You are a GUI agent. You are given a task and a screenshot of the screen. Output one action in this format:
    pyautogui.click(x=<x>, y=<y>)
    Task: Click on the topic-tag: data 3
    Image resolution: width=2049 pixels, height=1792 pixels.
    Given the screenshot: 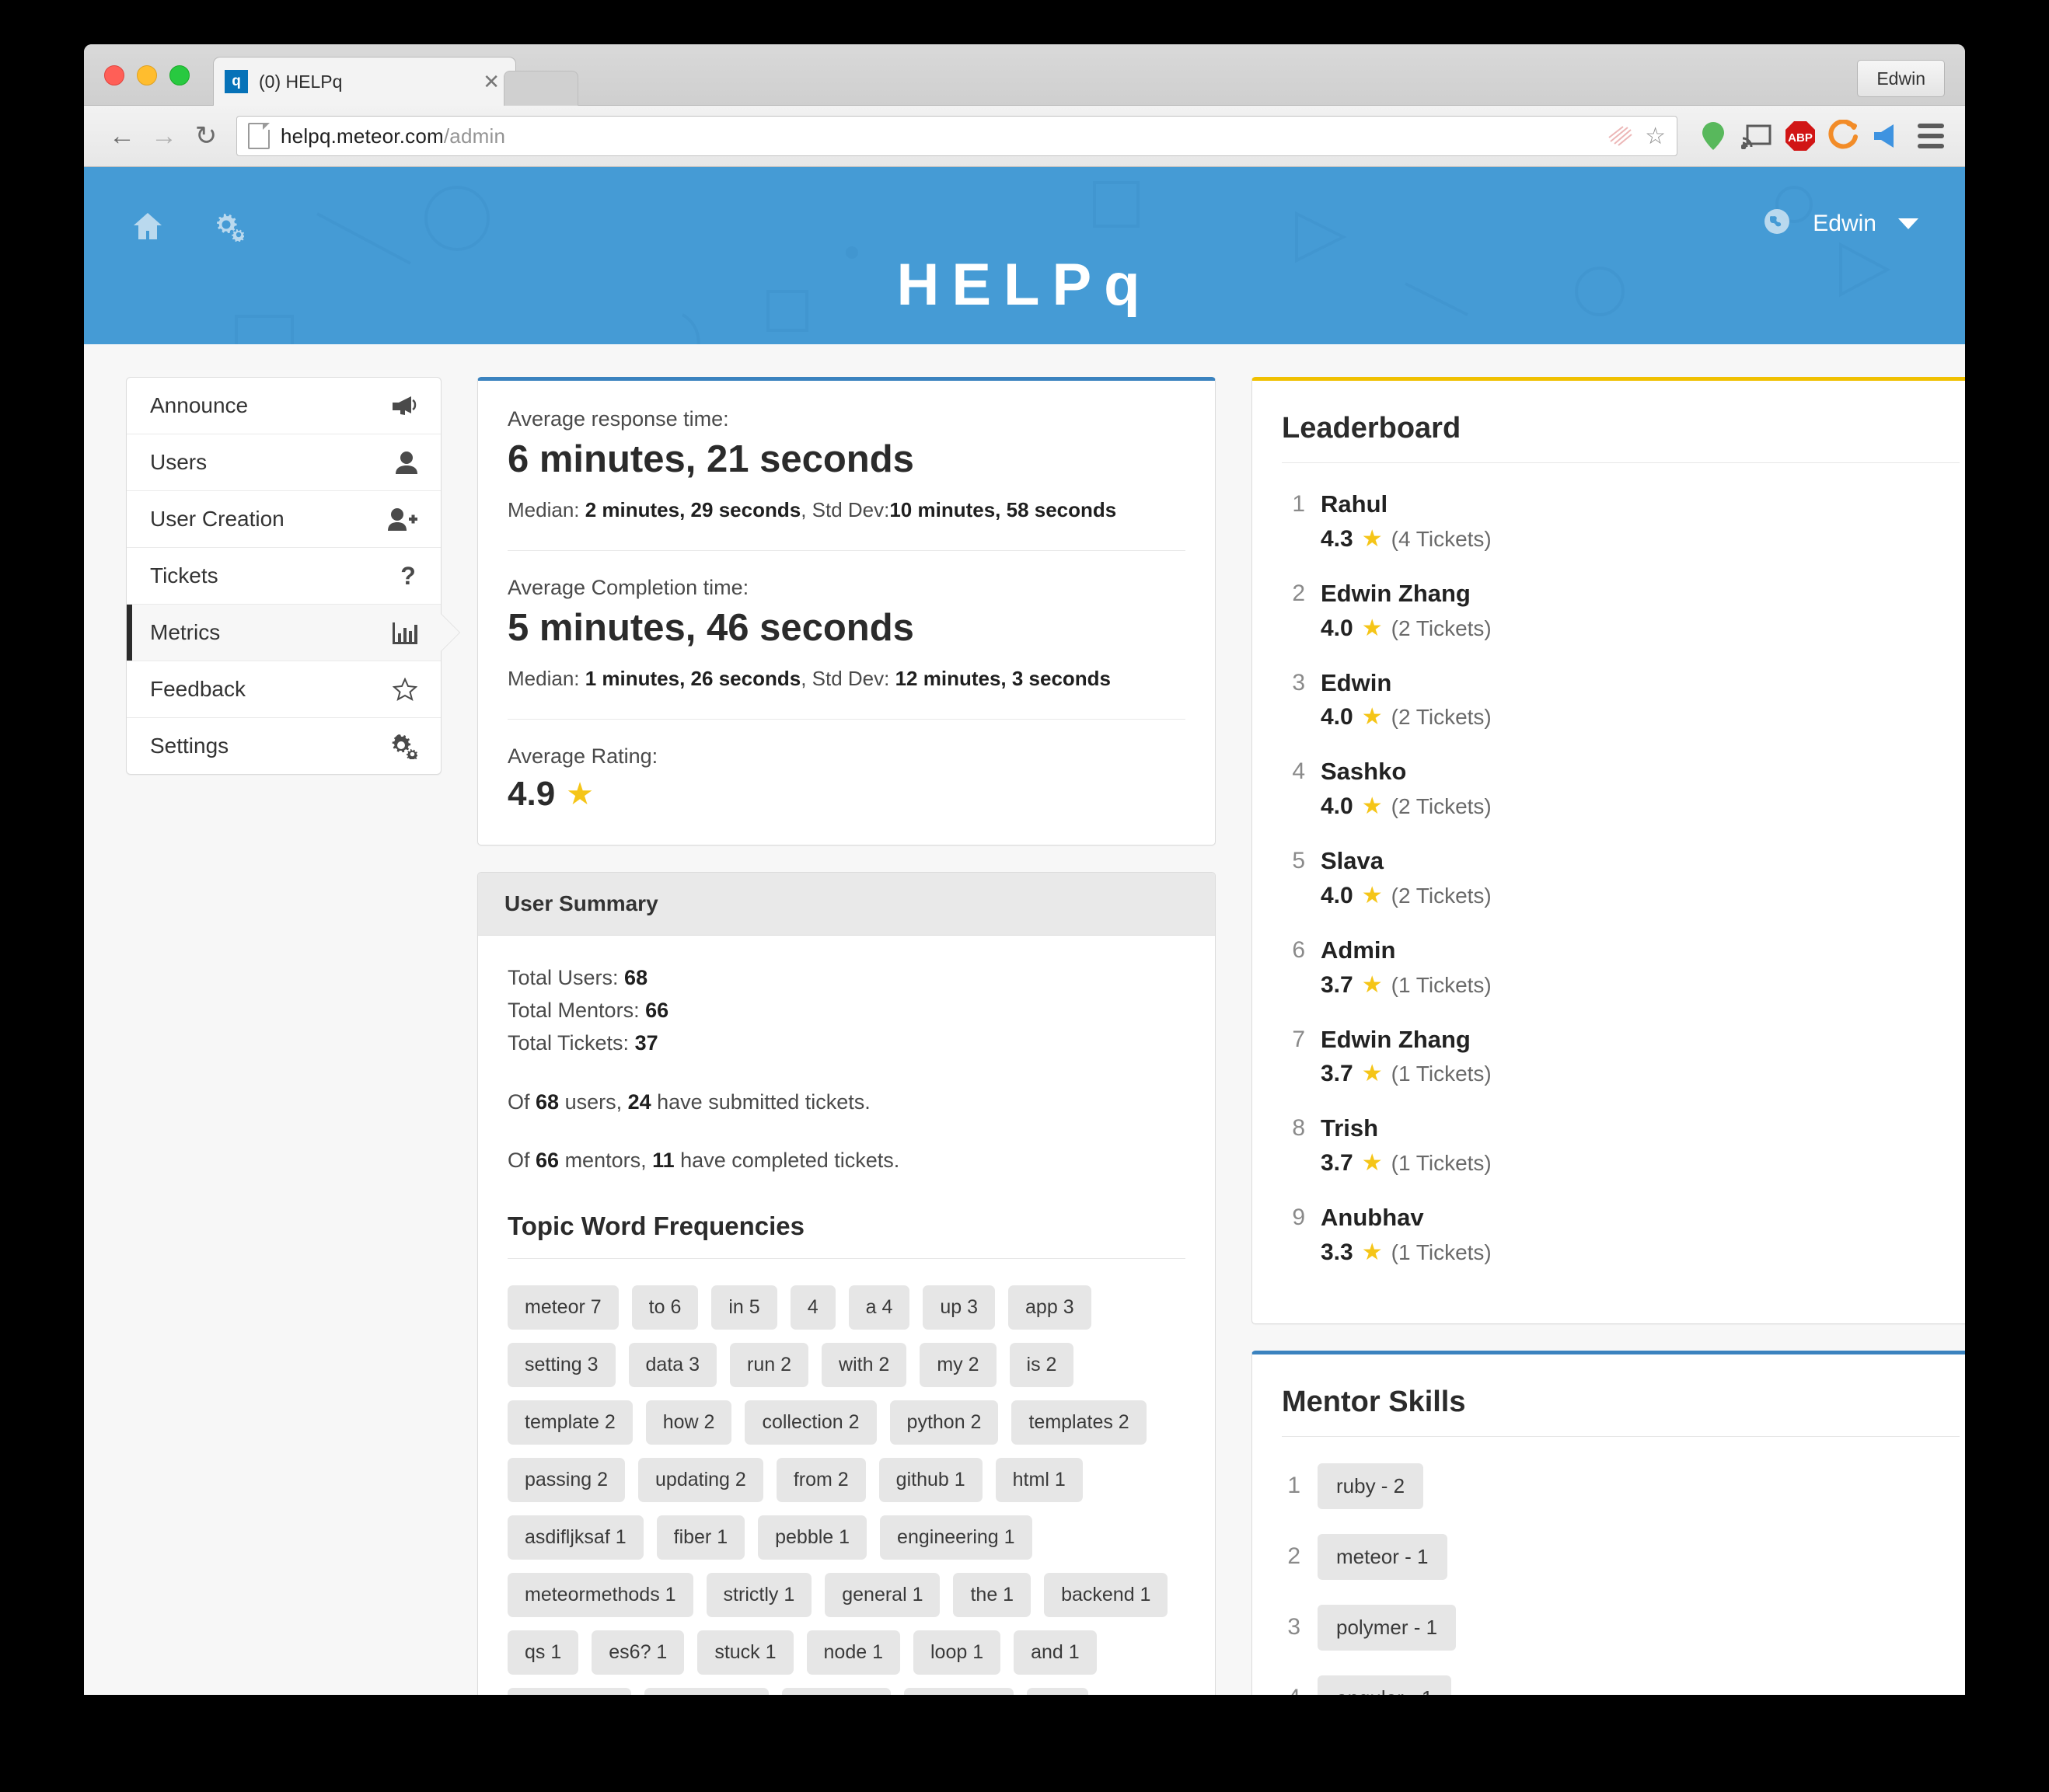 What is the action you would take?
    pyautogui.click(x=672, y=1366)
    